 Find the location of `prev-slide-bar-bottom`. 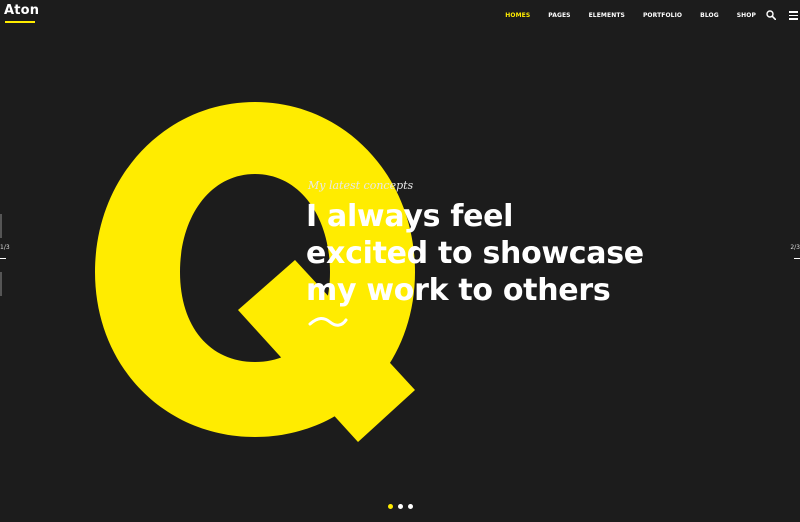

prev-slide-bar-bottom is located at coordinates (1, 284).